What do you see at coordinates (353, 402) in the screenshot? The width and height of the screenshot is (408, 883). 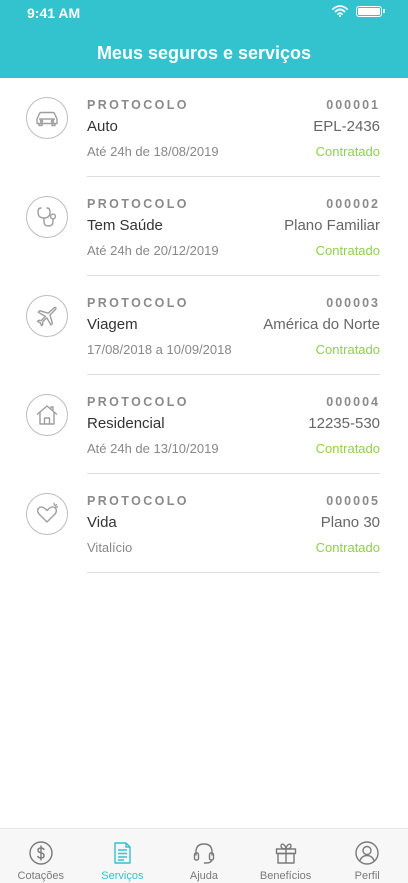 I see `protocol-number: 000004` at bounding box center [353, 402].